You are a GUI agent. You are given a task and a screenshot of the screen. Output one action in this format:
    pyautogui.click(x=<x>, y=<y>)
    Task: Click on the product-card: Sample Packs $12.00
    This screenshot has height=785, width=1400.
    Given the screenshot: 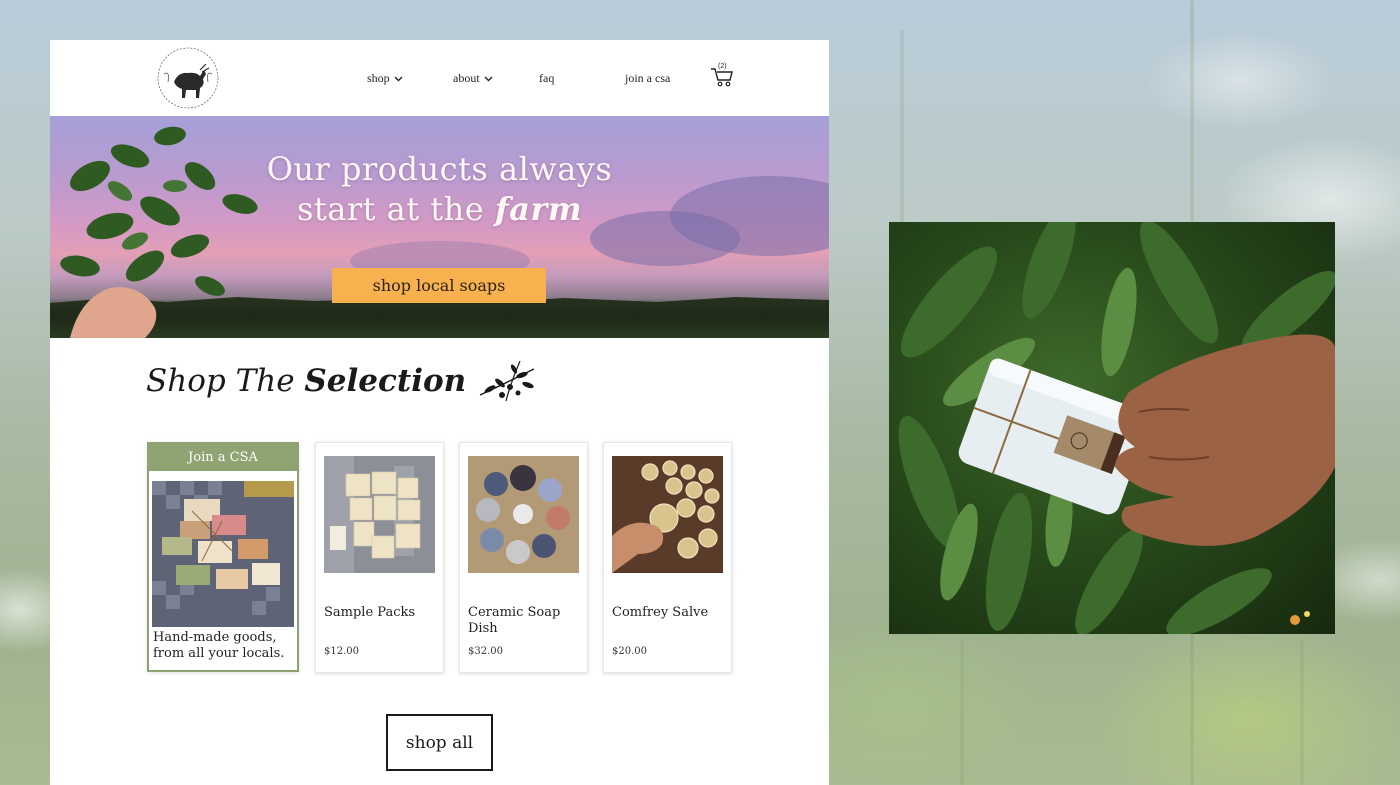 What is the action you would take?
    pyautogui.click(x=379, y=557)
    